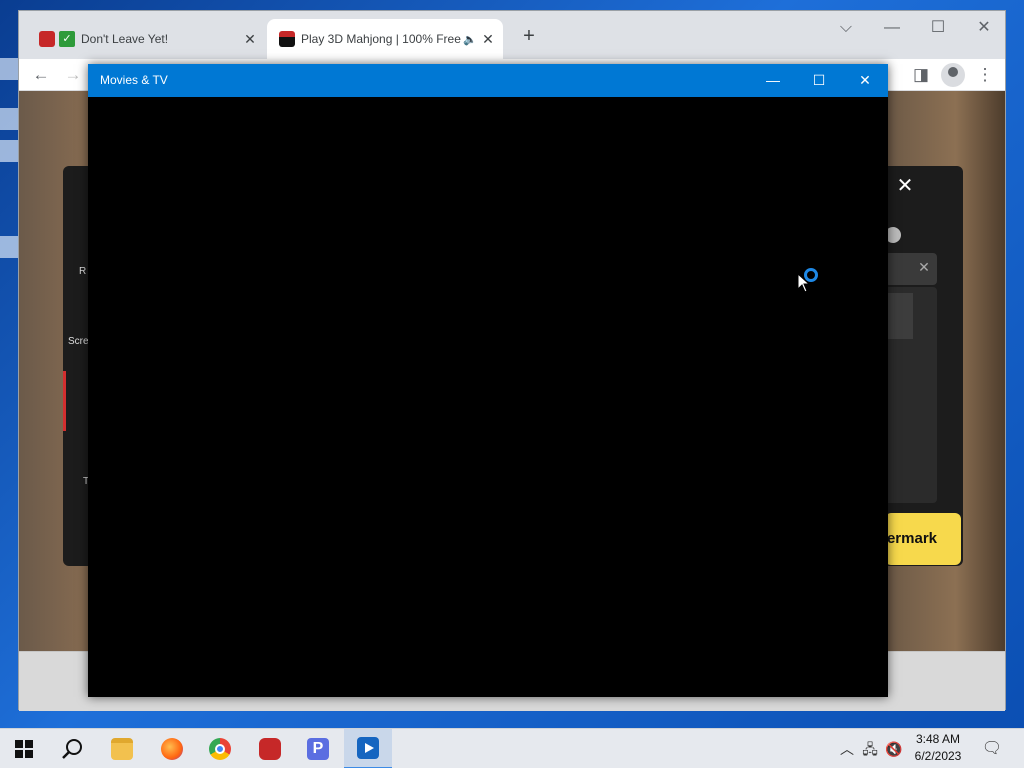 The height and width of the screenshot is (768, 1024). Describe the element at coordinates (992, 748) in the screenshot. I see `notifications-icon: 🗨` at that location.